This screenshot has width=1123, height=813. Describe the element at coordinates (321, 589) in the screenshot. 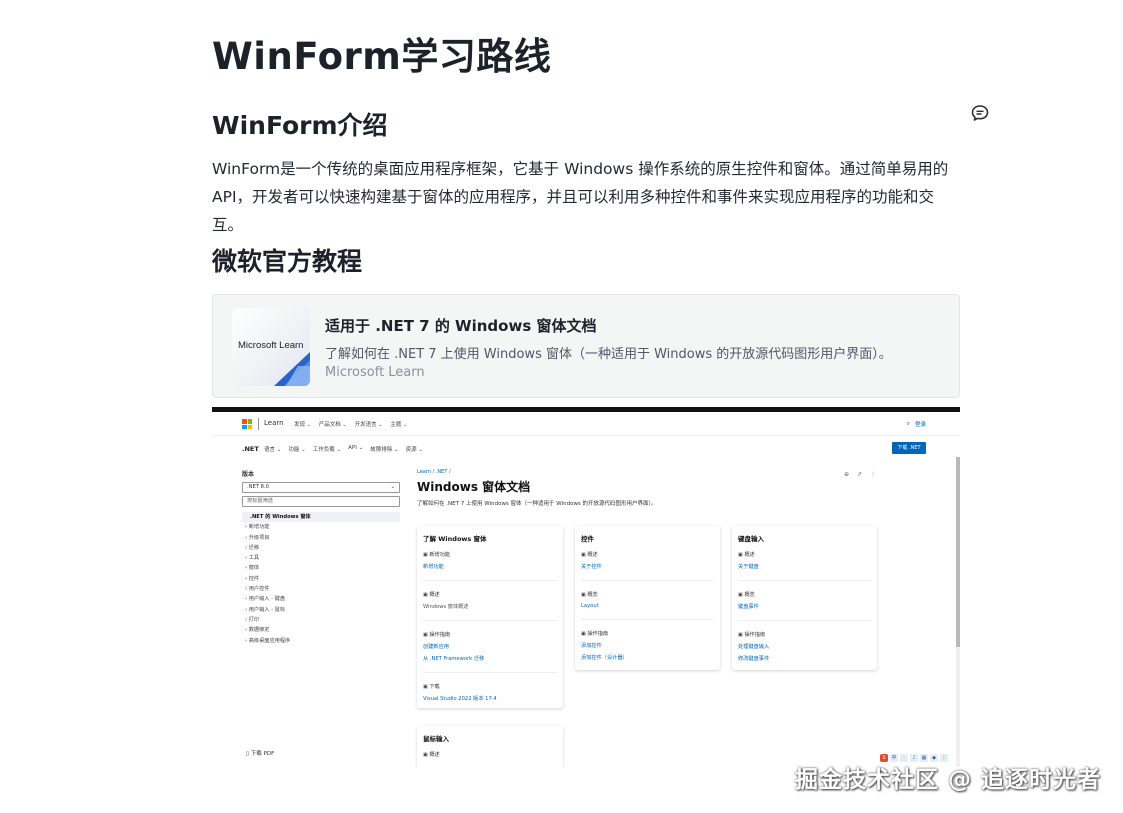

I see `ms-toc-item: 用户控件` at that location.